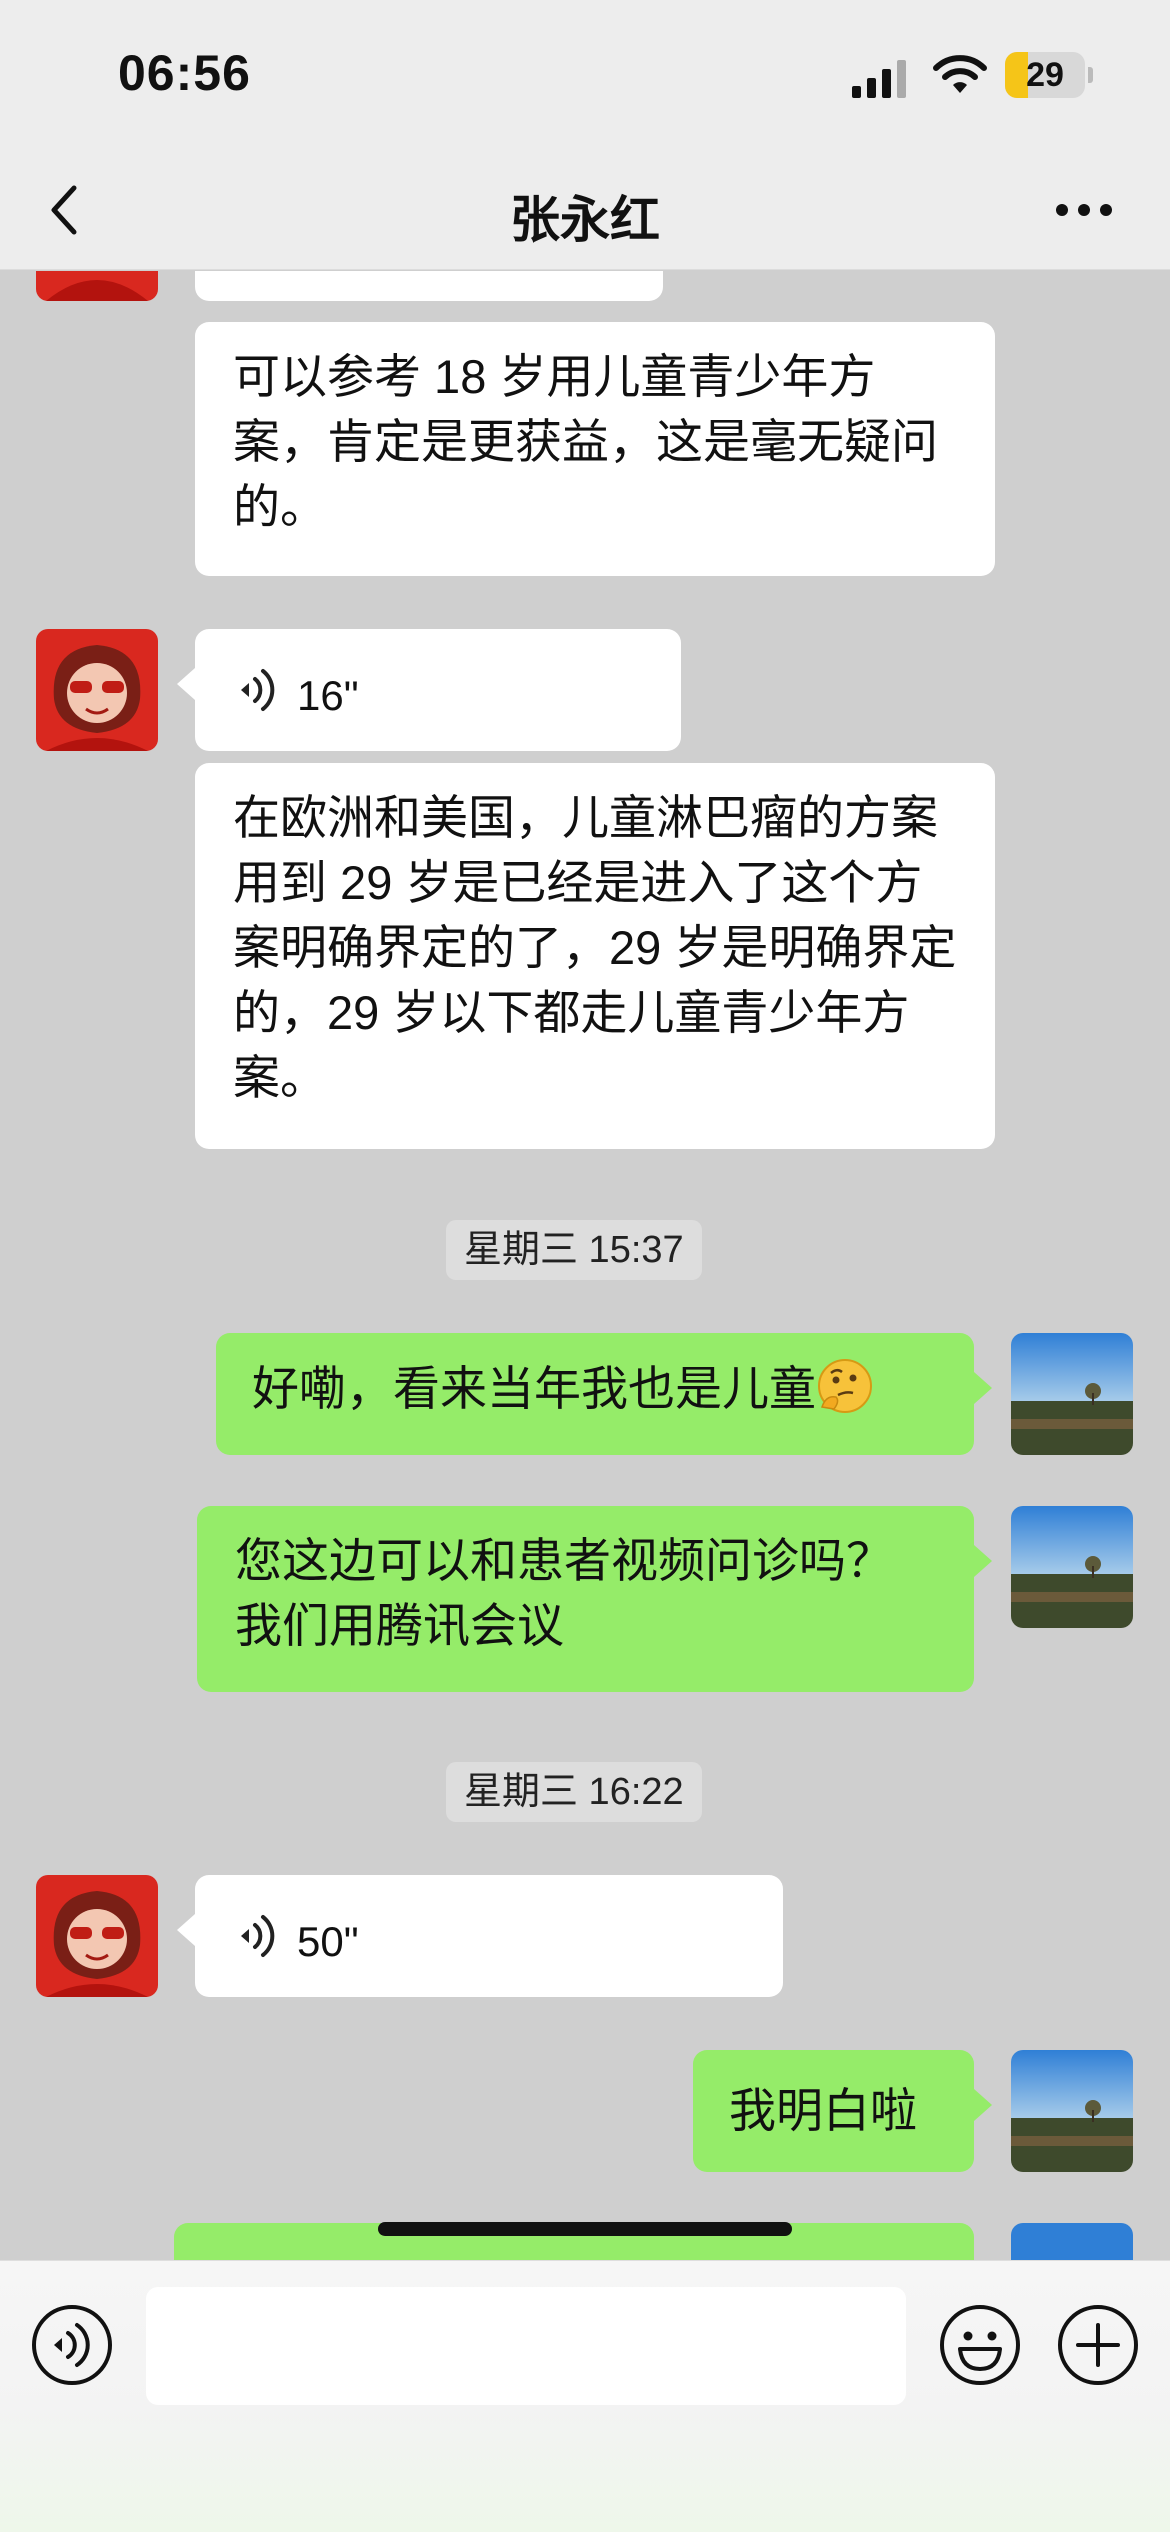 Image resolution: width=1170 pixels, height=2532 pixels. I want to click on message-bubble-partial, so click(429, 286).